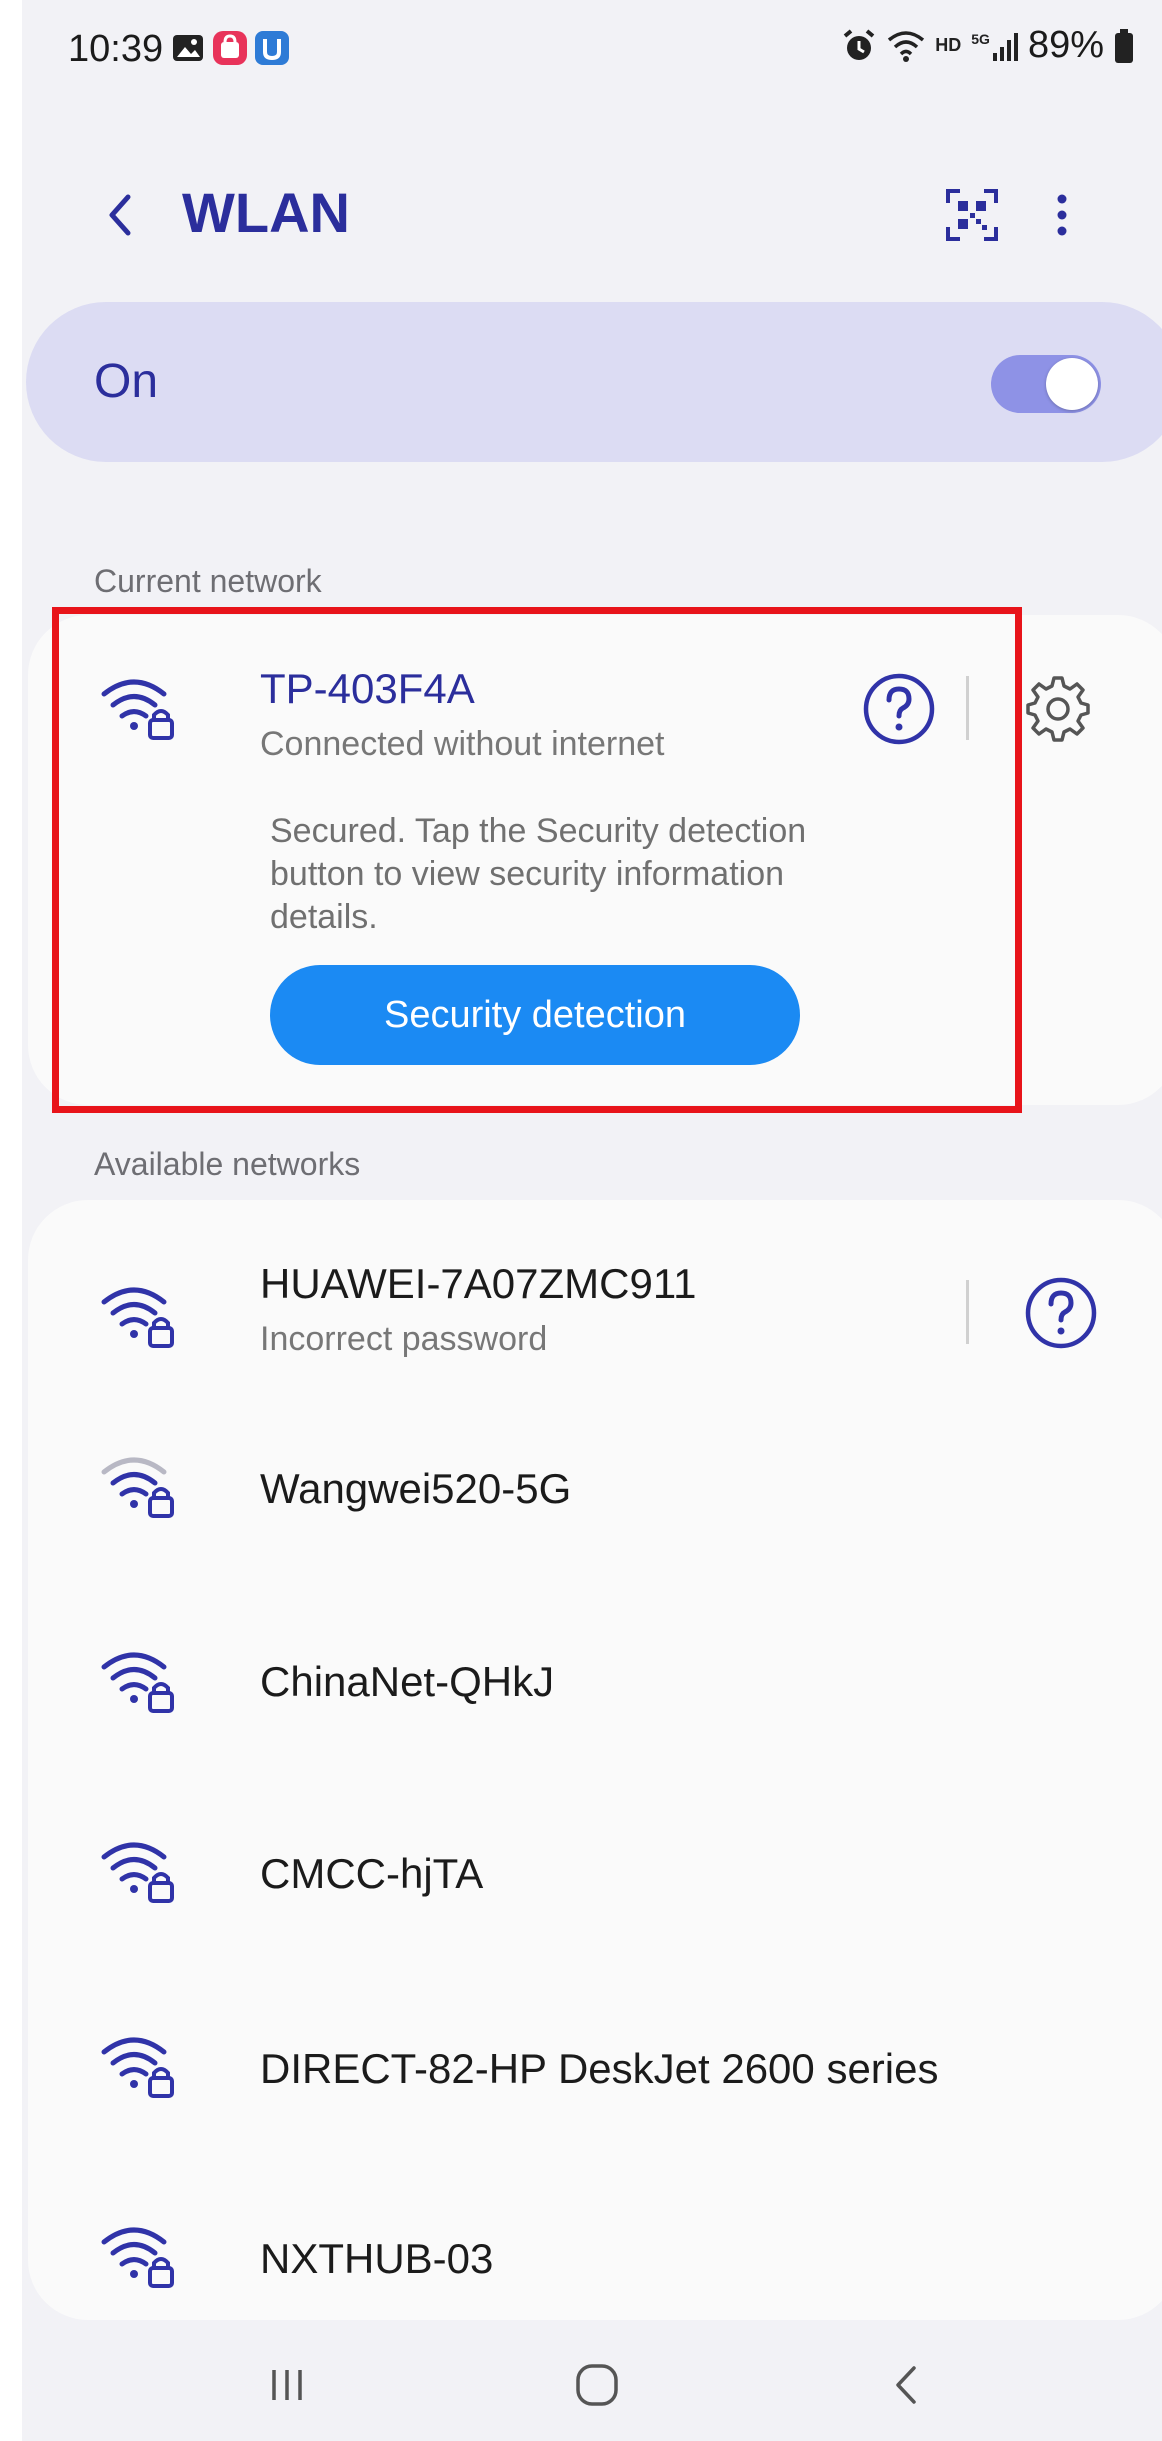 The image size is (1162, 2441). What do you see at coordinates (592, 55) in the screenshot?
I see `status-bar: 10:39 HD 5G 89%` at bounding box center [592, 55].